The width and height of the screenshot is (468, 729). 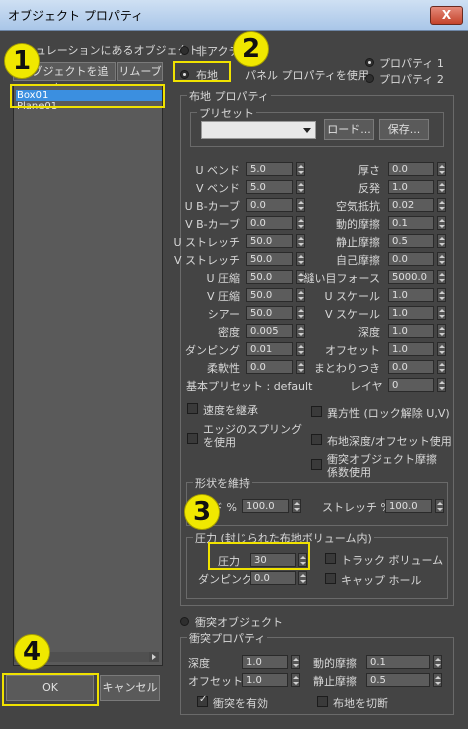 I want to click on param-field: 0.005, so click(x=269, y=331).